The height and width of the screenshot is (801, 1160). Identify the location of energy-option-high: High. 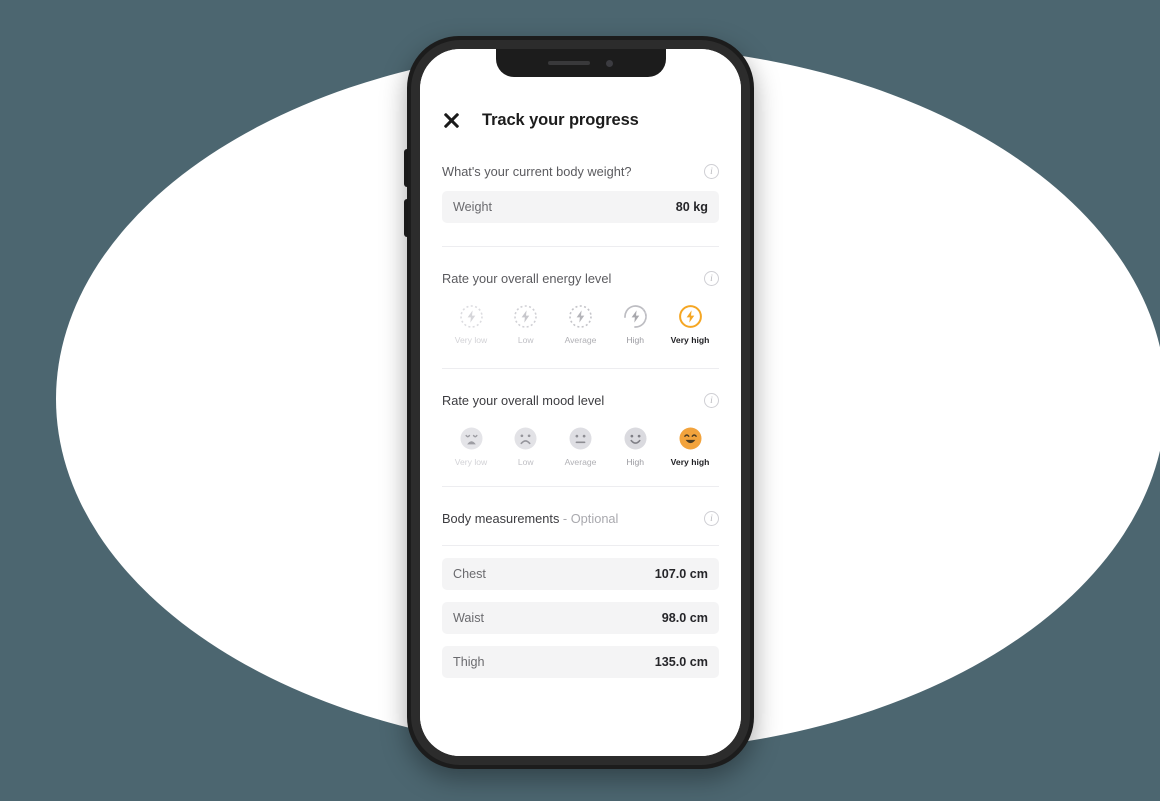
(635, 324).